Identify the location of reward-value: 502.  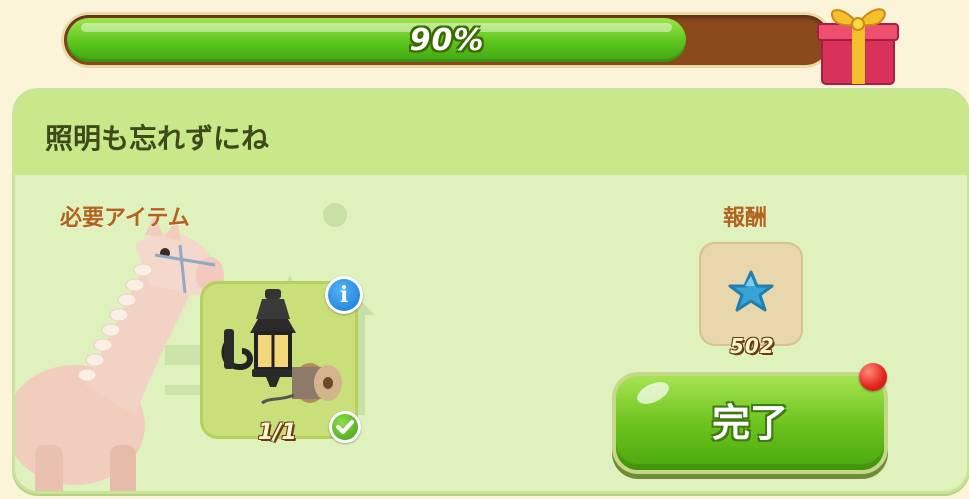
(752, 346).